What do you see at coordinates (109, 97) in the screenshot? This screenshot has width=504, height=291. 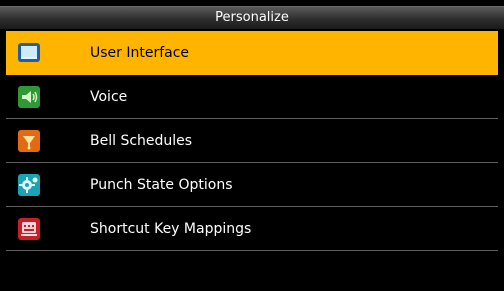 I see `menu-item-label: Voice` at bounding box center [109, 97].